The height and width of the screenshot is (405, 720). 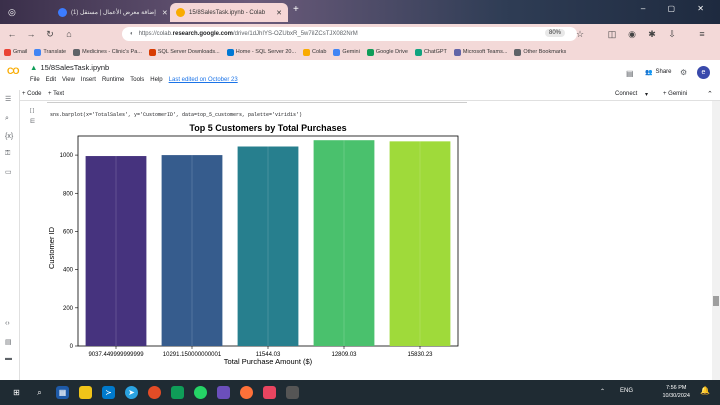 I want to click on menu-view: View, so click(x=68, y=80).